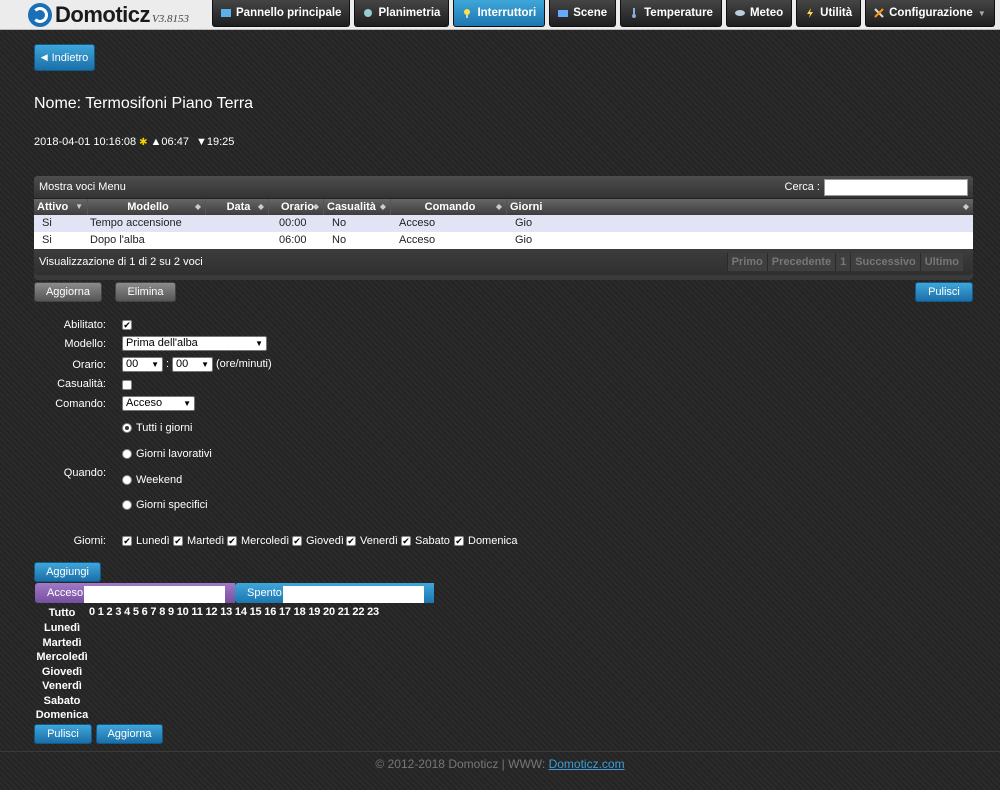  Describe the element at coordinates (215, 142) in the screenshot. I see `sunset-time: ▼19:25` at that location.